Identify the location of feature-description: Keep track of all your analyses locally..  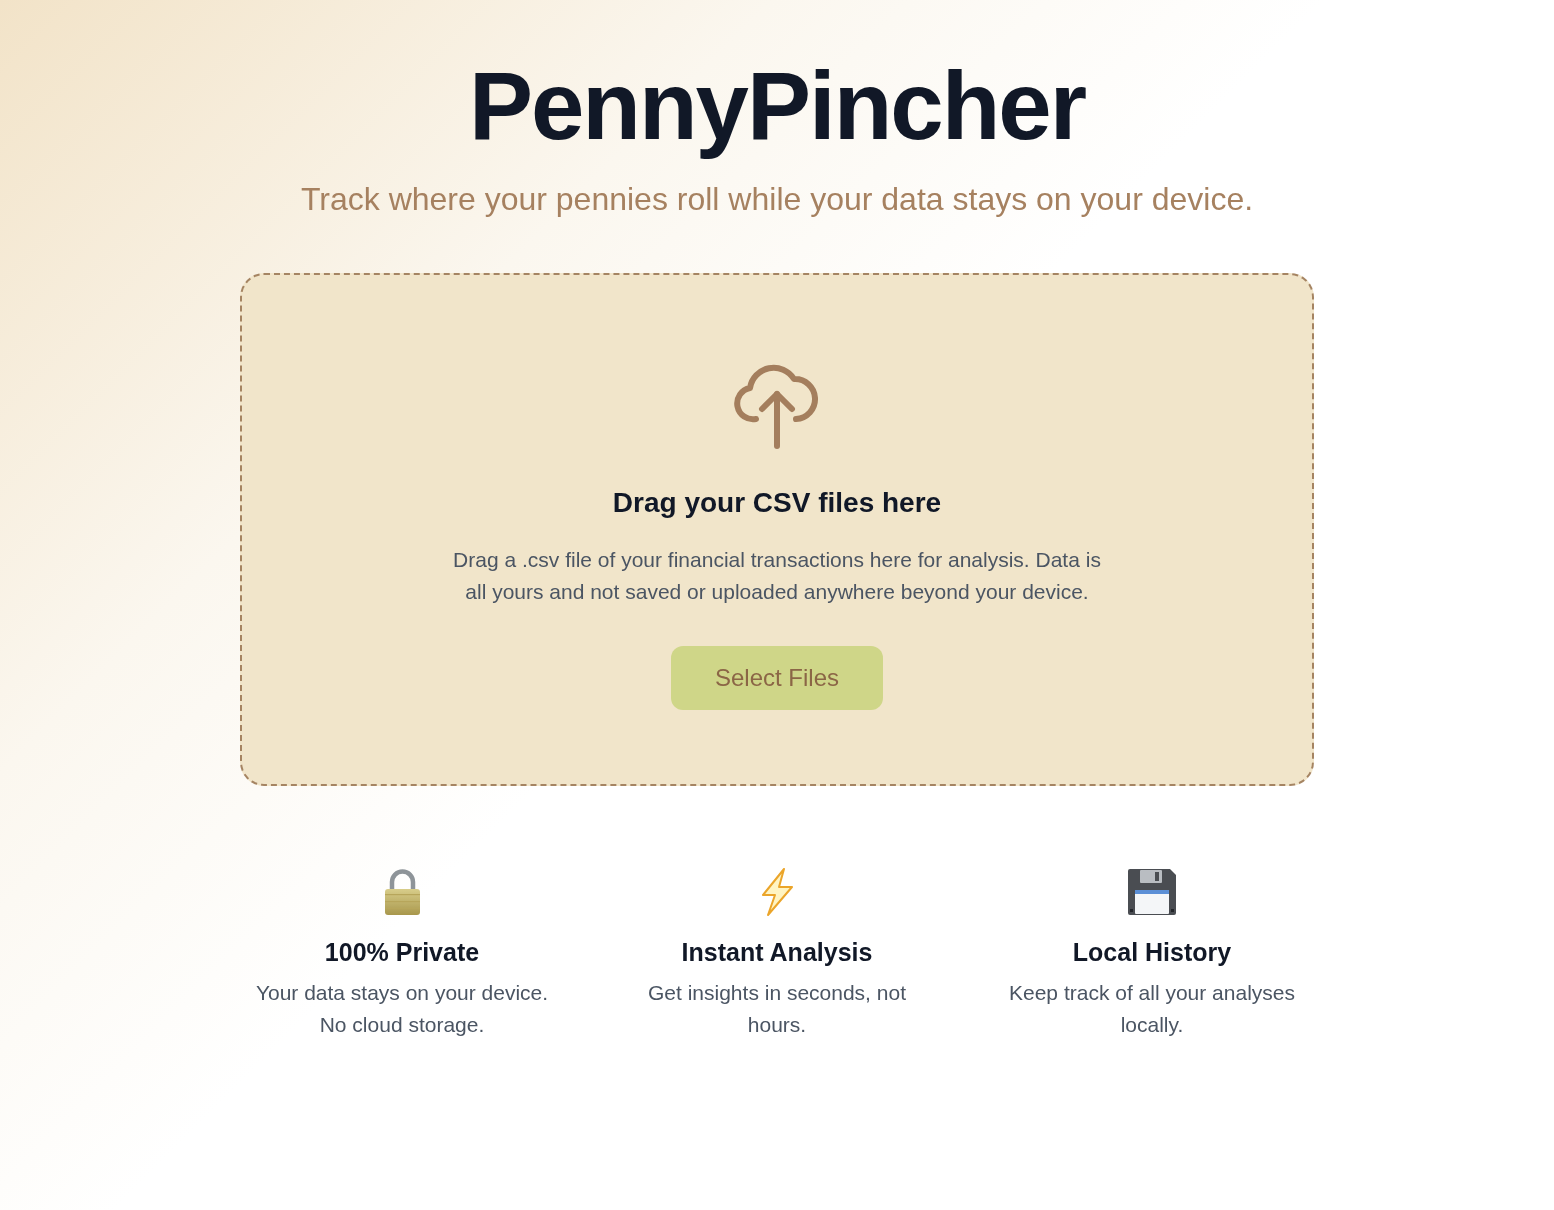
(1152, 1009).